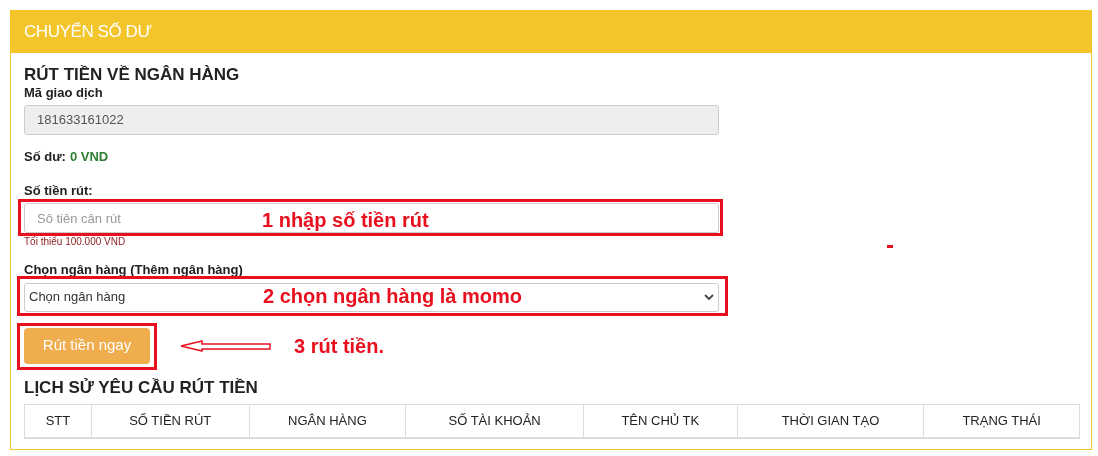  What do you see at coordinates (59, 190) in the screenshot?
I see `field-label: Số tiền rút:` at bounding box center [59, 190].